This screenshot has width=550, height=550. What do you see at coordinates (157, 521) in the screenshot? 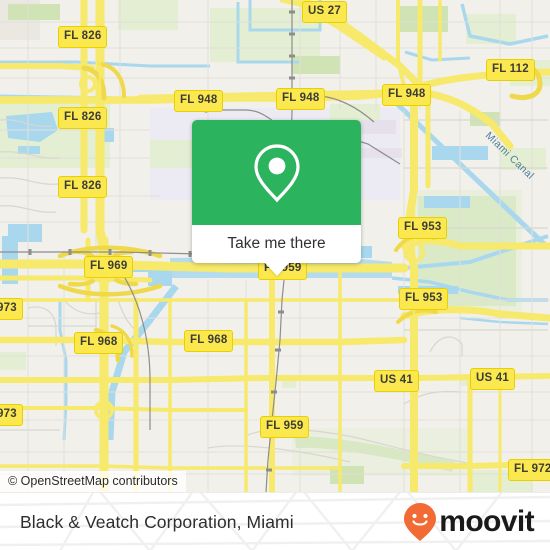
I see `place-title: Black & Veatch Corporation, Miami` at bounding box center [157, 521].